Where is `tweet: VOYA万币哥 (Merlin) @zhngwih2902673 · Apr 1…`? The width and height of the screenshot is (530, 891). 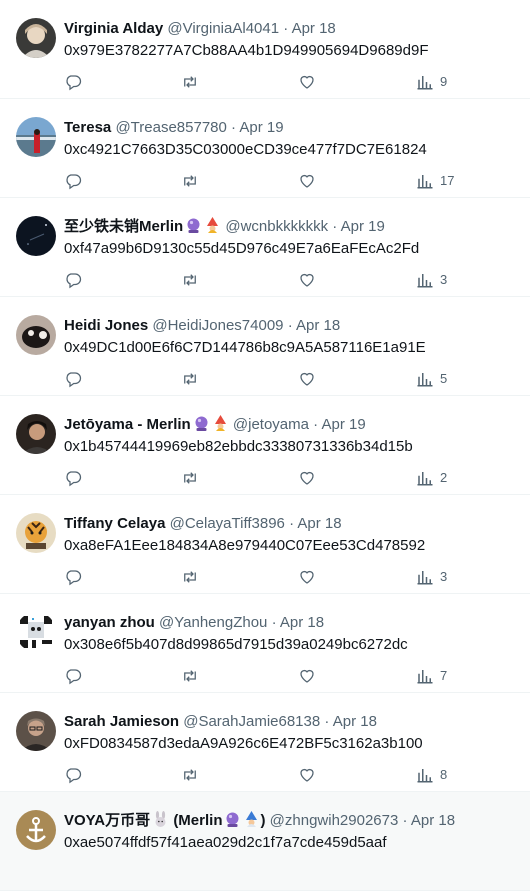
tweet: VOYA万币哥 (Merlin) @zhngwih2902673 · Apr 1… is located at coordinates (265, 841).